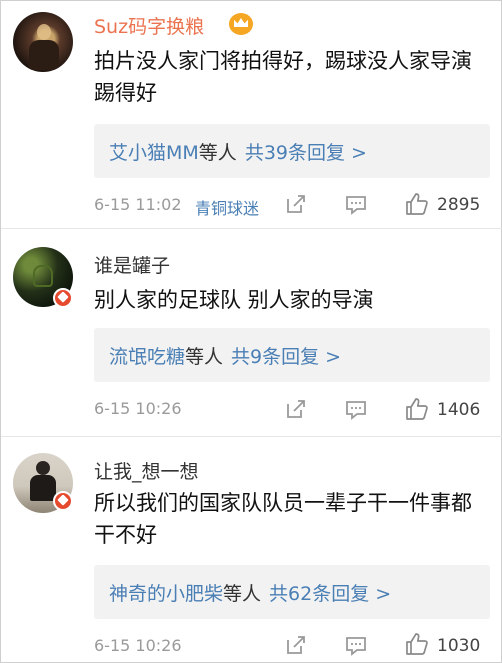 Image resolution: width=502 pixels, height=663 pixels. Describe the element at coordinates (132, 264) in the screenshot. I see `username: 谁是罐子` at that location.